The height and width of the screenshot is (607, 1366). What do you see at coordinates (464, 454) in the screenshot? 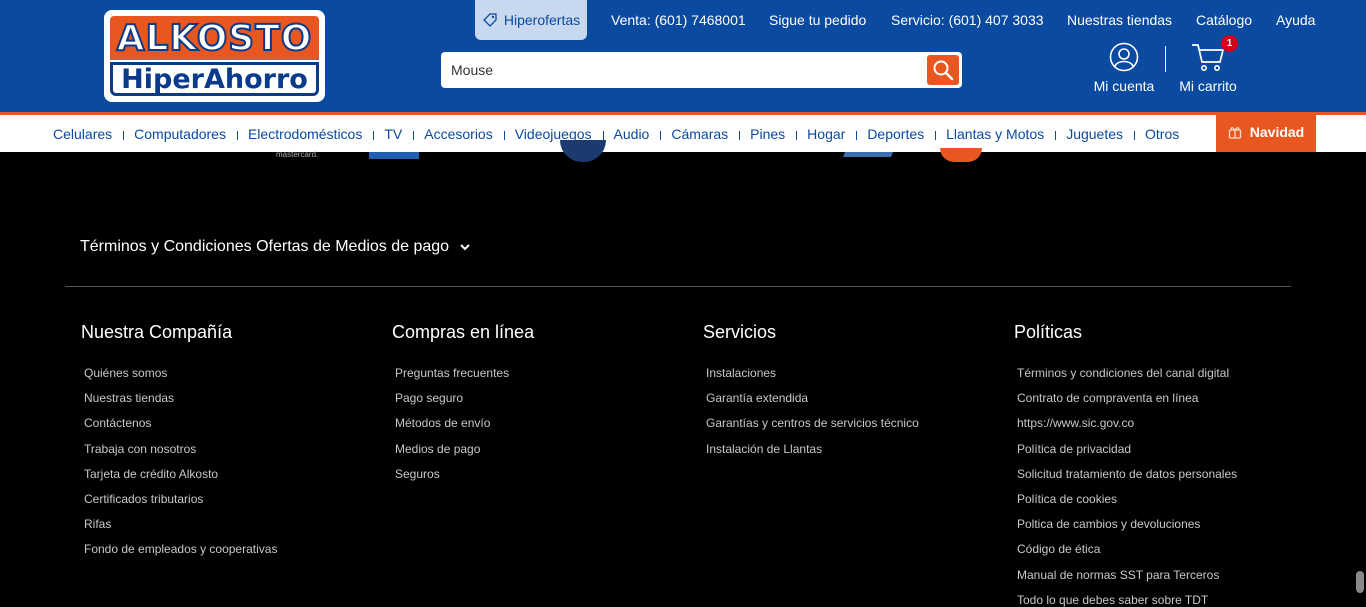
I see `footer-link: Medios de pago` at bounding box center [464, 454].